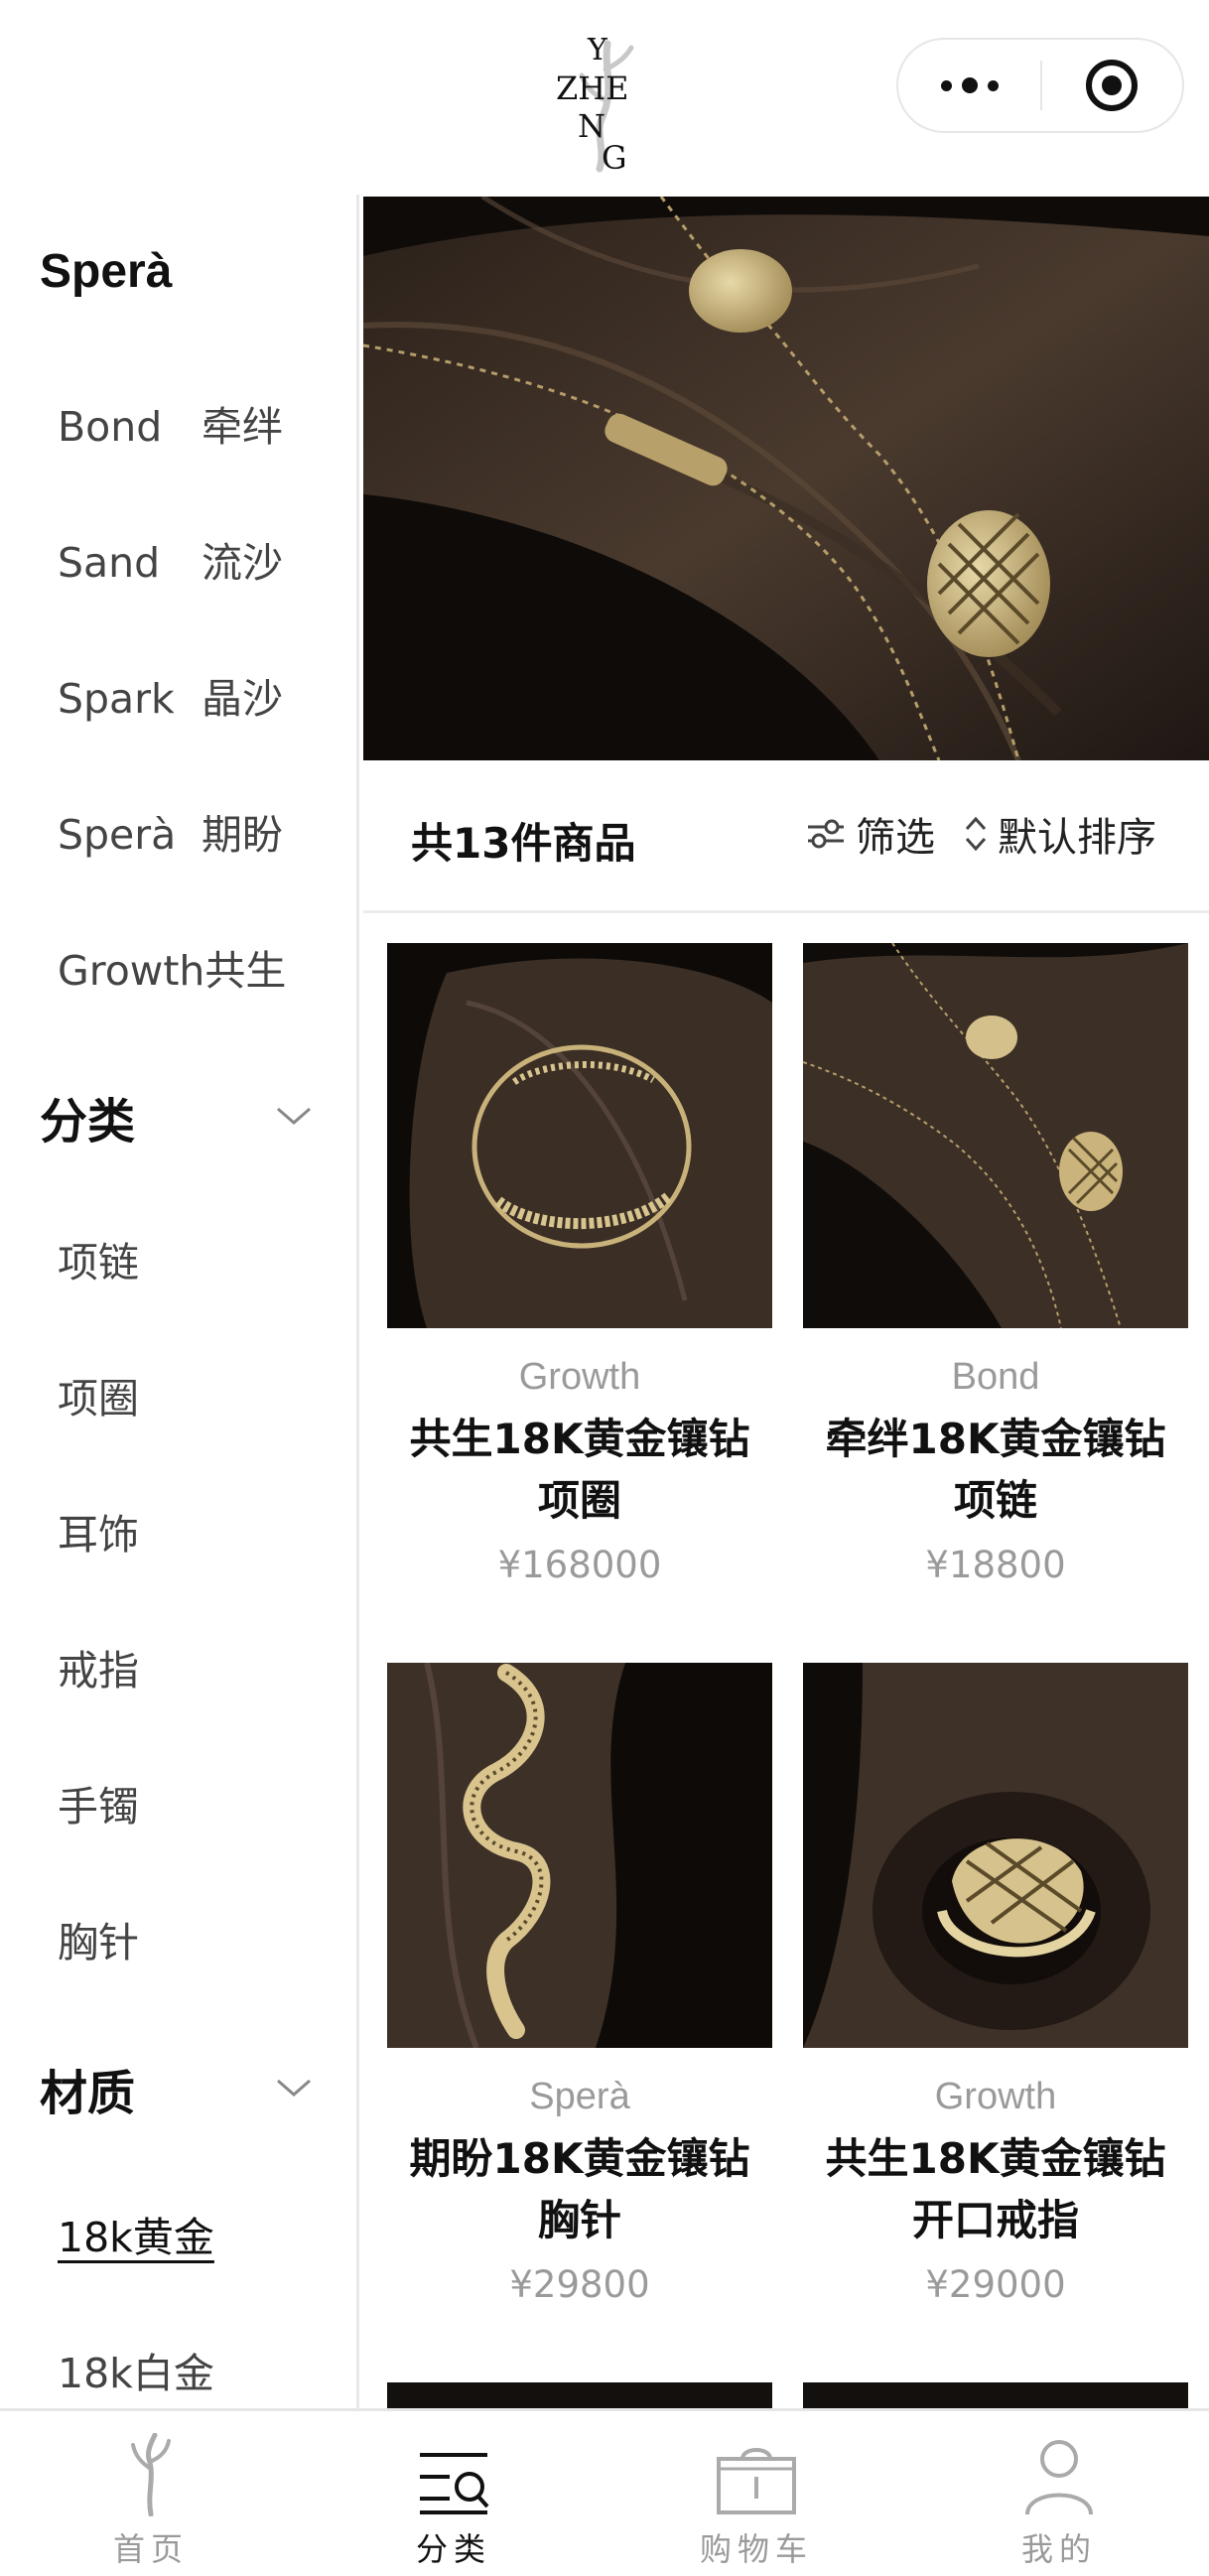 The image size is (1209, 2576). What do you see at coordinates (995, 2189) in the screenshot?
I see `product-title: 共生18K黄金镶钻开口戒指` at bounding box center [995, 2189].